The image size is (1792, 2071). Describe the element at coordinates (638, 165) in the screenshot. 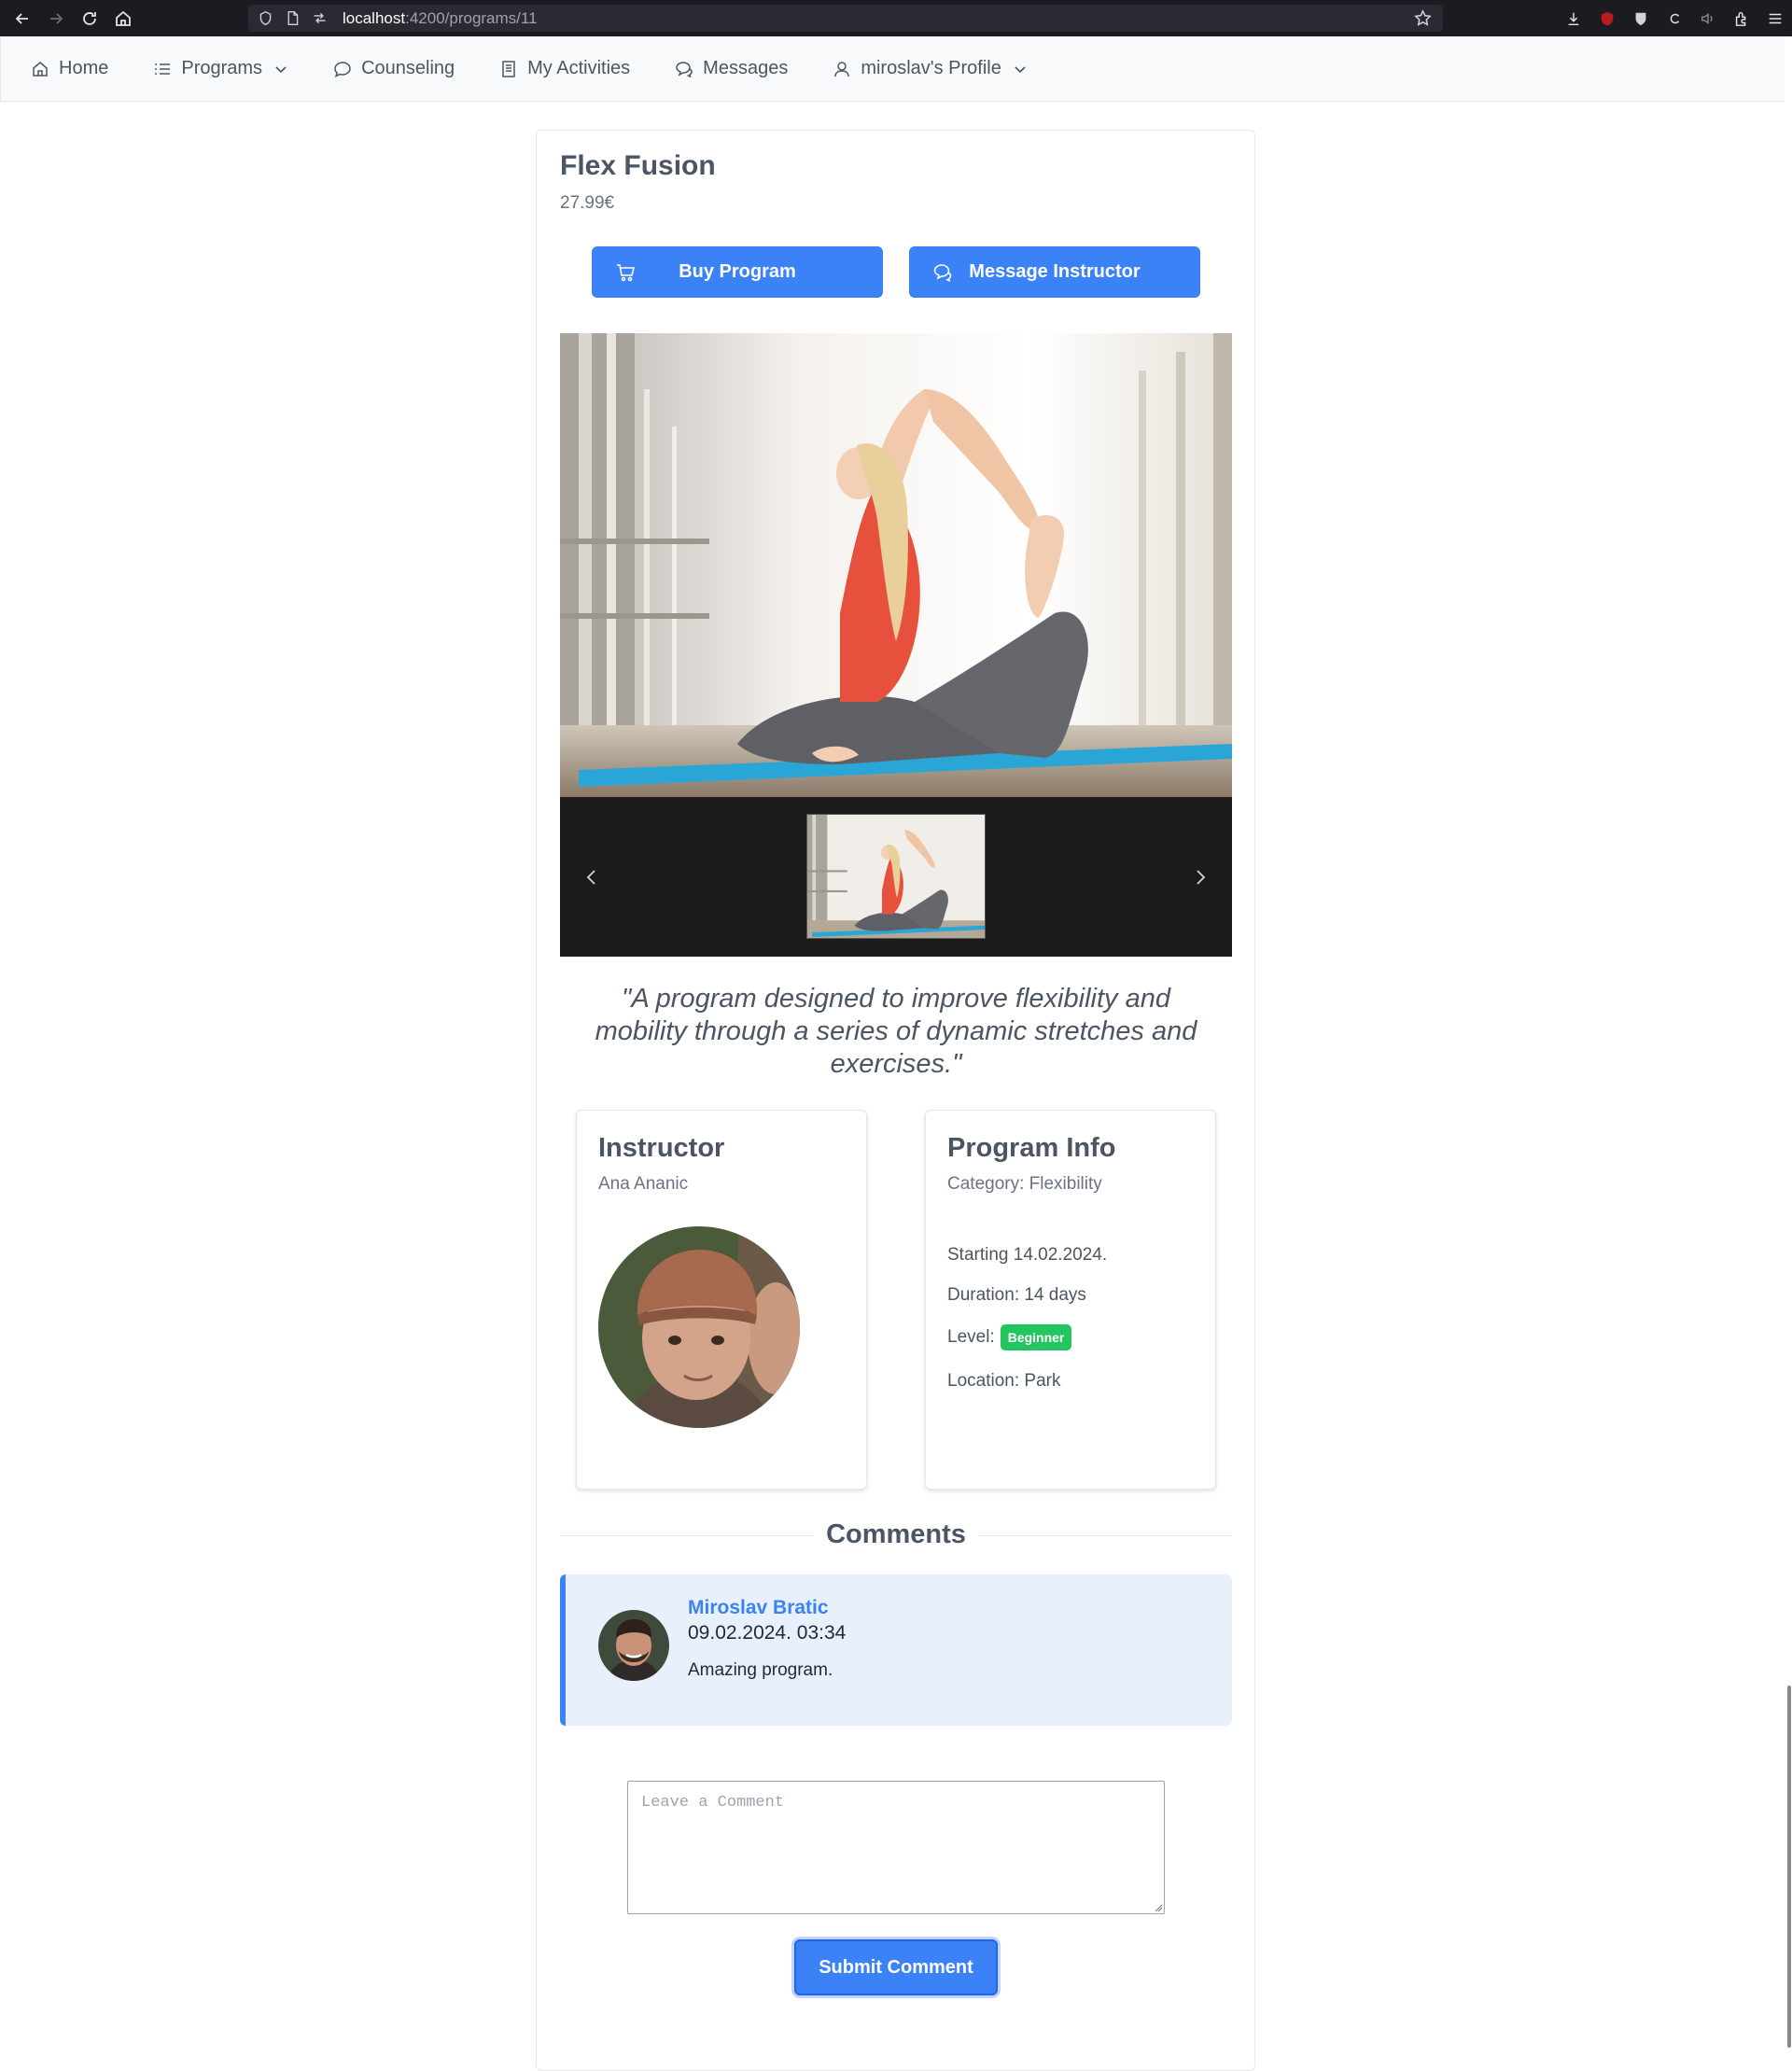

I see `program-title: Flex Fusion` at that location.